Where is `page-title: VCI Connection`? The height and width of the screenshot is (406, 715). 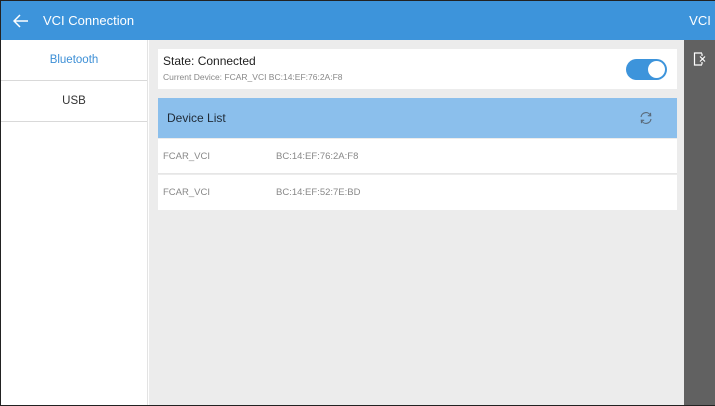
page-title: VCI Connection is located at coordinates (89, 20).